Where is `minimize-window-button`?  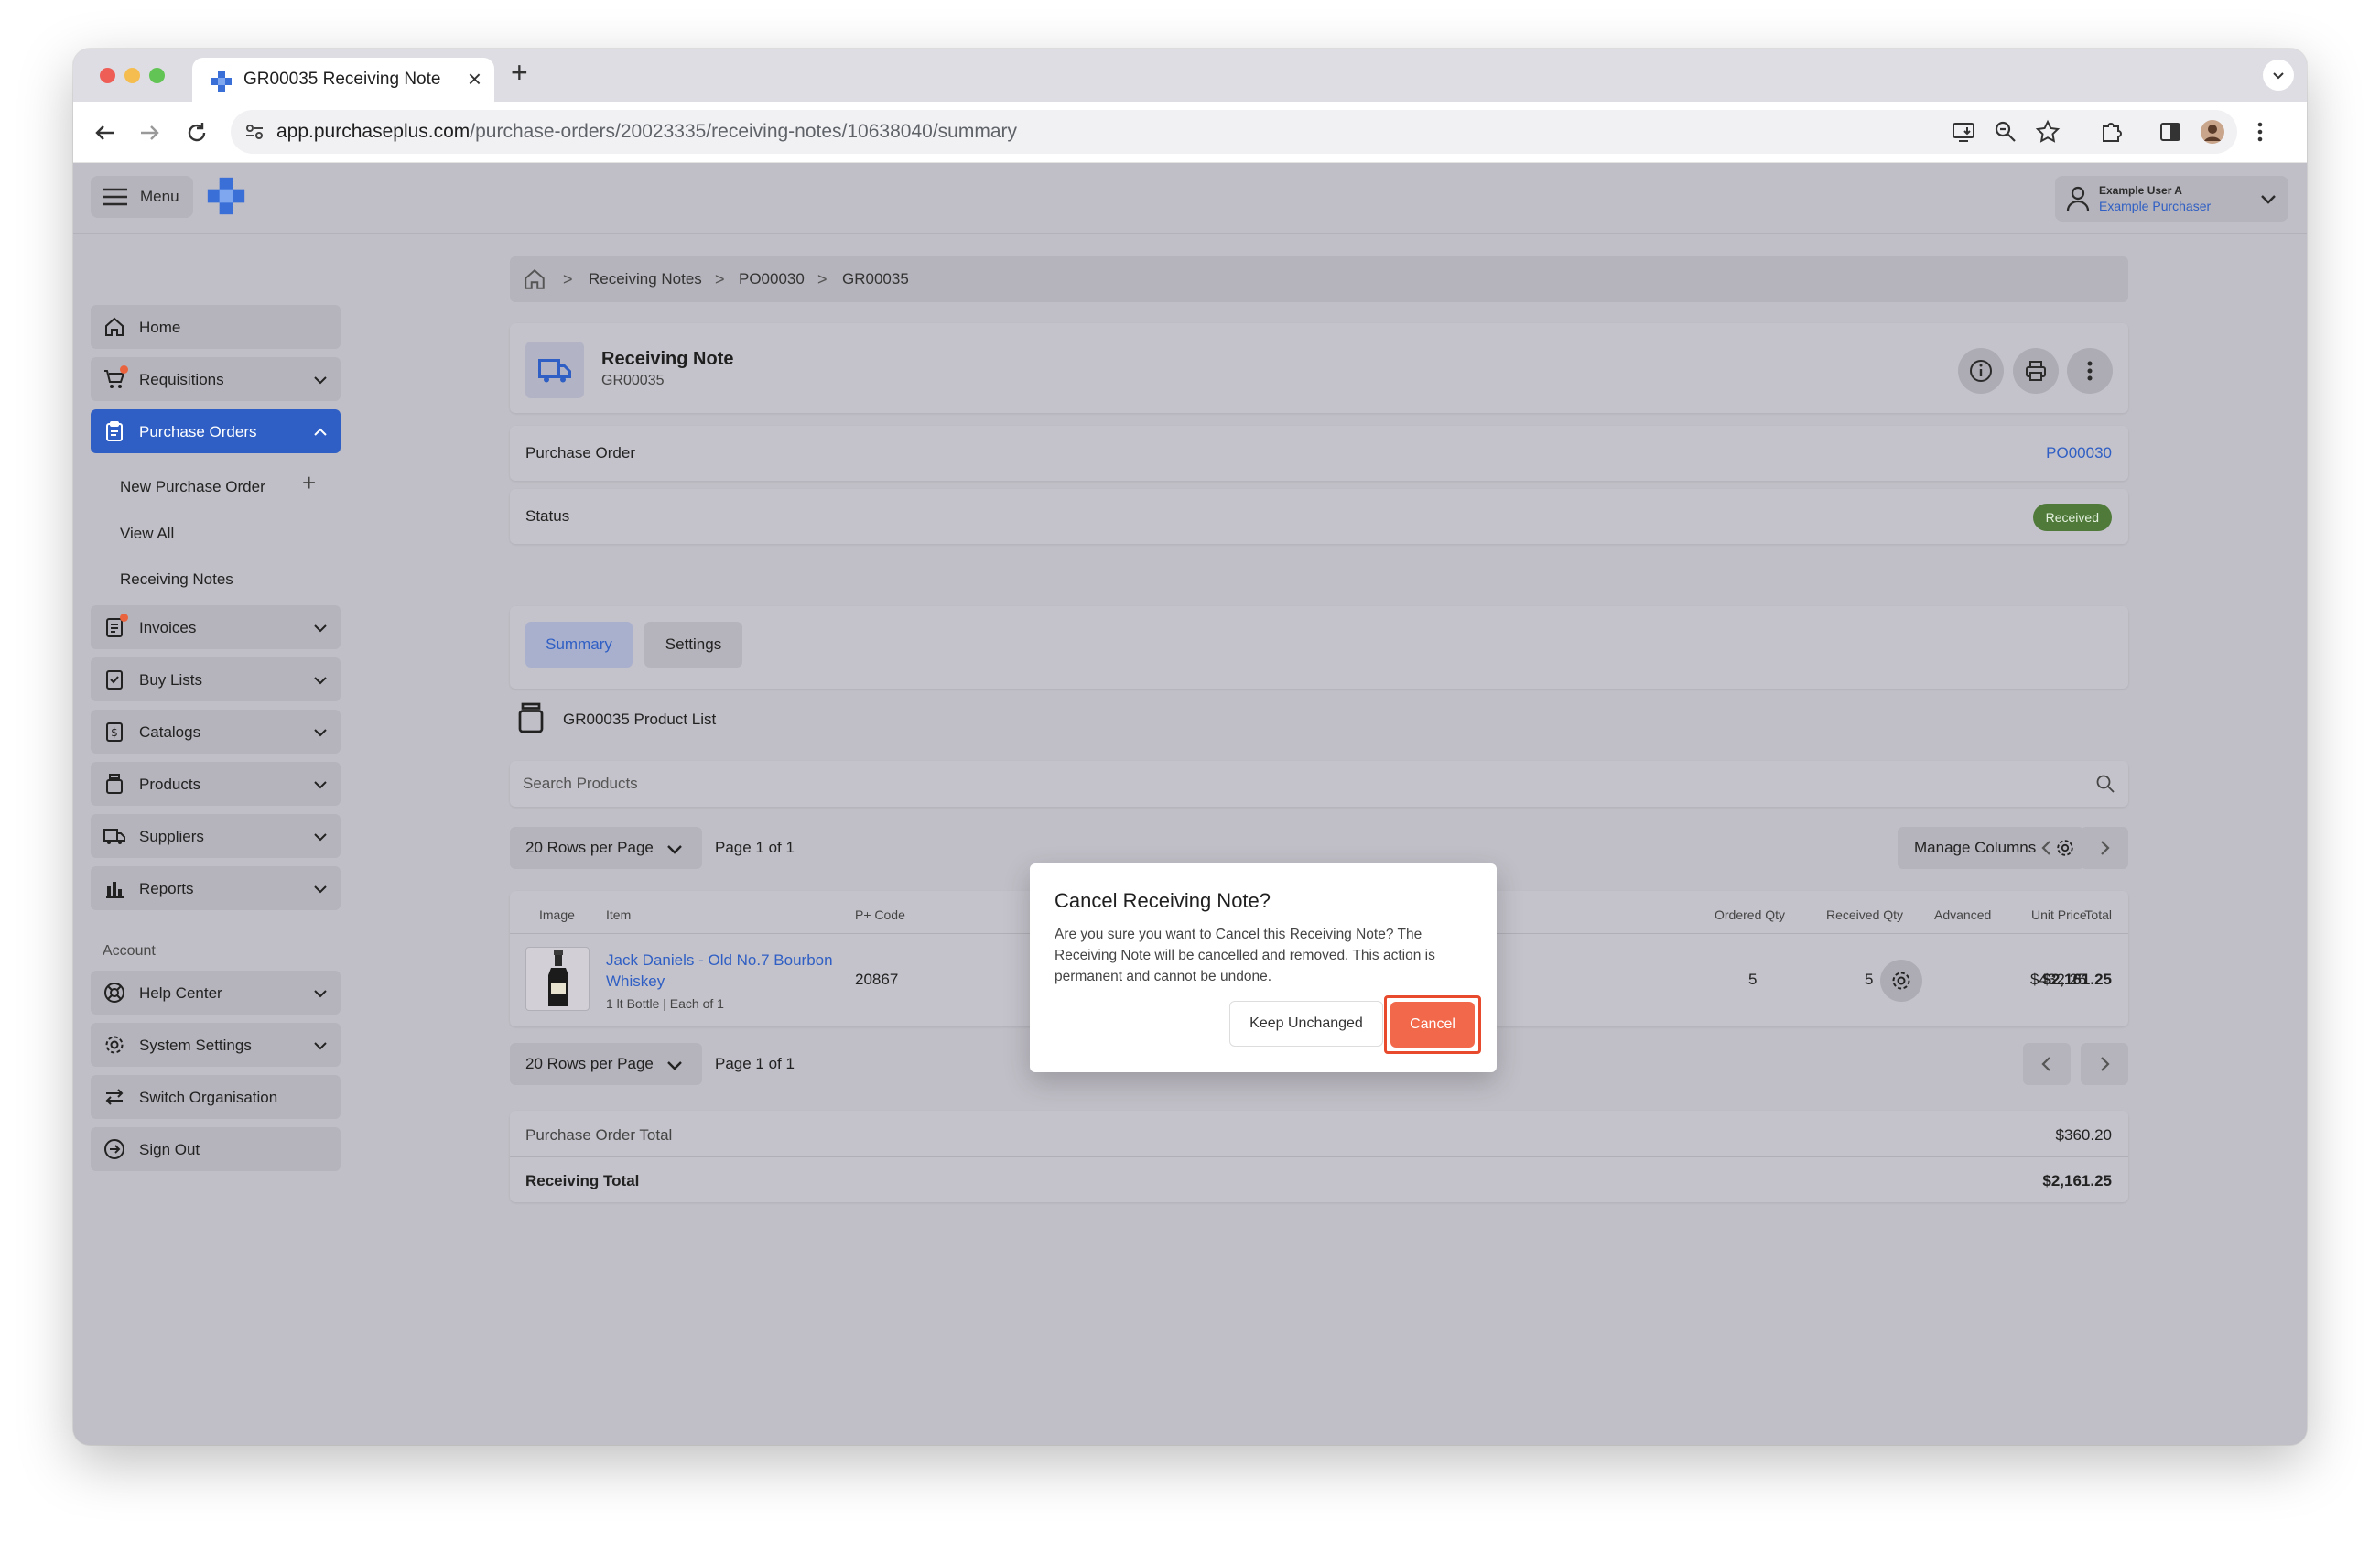
minimize-window-button is located at coordinates (132, 75).